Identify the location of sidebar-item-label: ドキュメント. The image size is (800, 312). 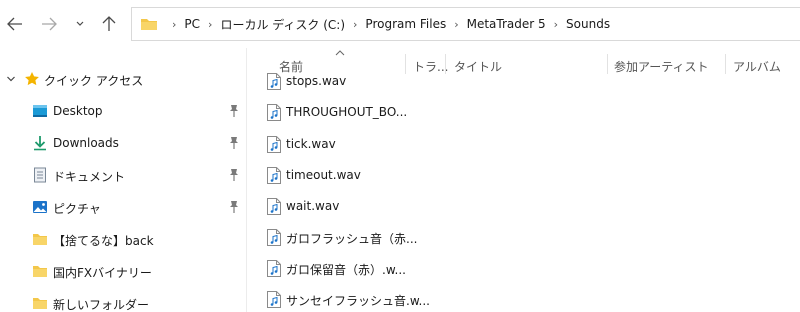
(89, 177).